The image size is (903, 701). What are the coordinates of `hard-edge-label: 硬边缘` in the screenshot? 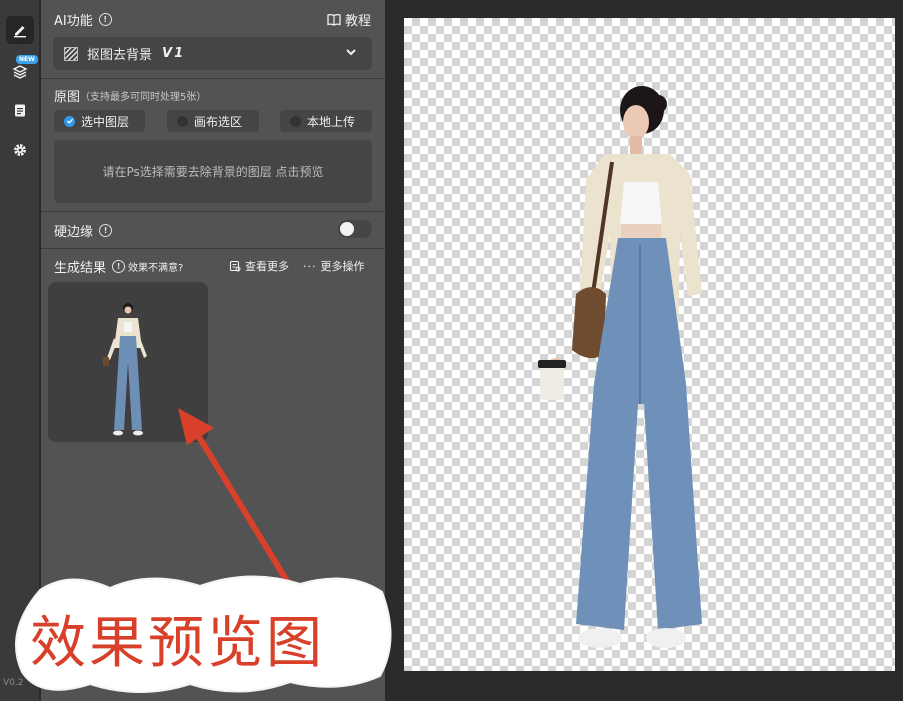 It's located at (74, 232).